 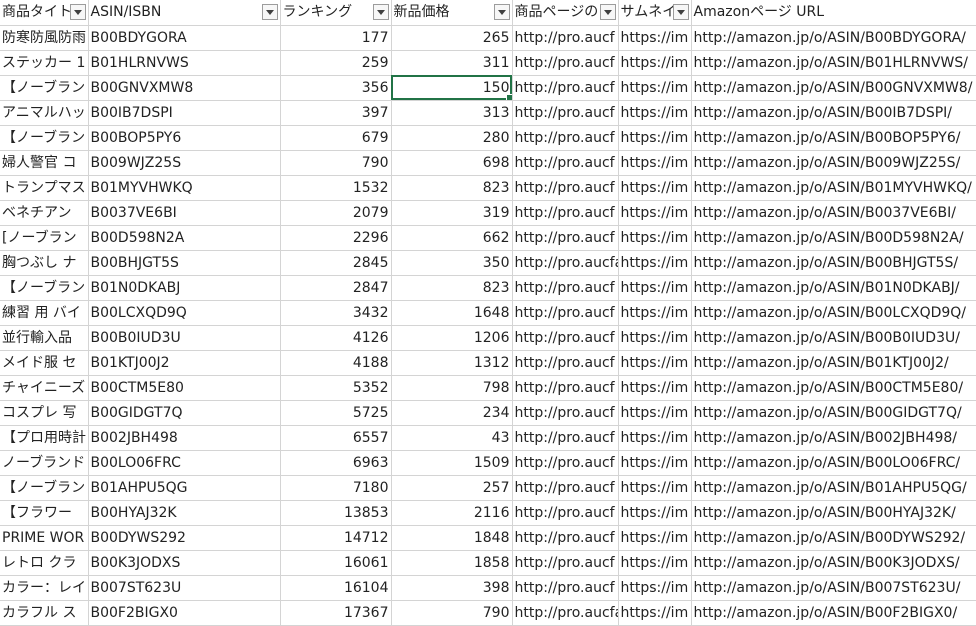 What do you see at coordinates (833, 563) in the screenshot?
I see `cell-amazon: http://amazon.jp/o/ASIN/B00K3JODXS/` at bounding box center [833, 563].